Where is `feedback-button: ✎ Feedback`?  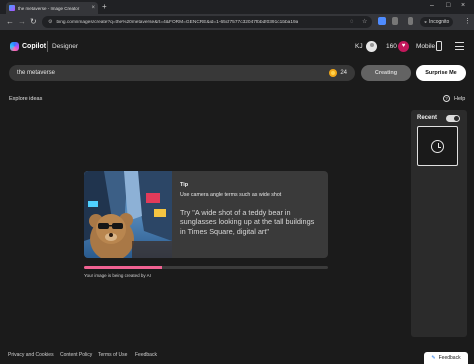 feedback-button: ✎ Feedback is located at coordinates (446, 358).